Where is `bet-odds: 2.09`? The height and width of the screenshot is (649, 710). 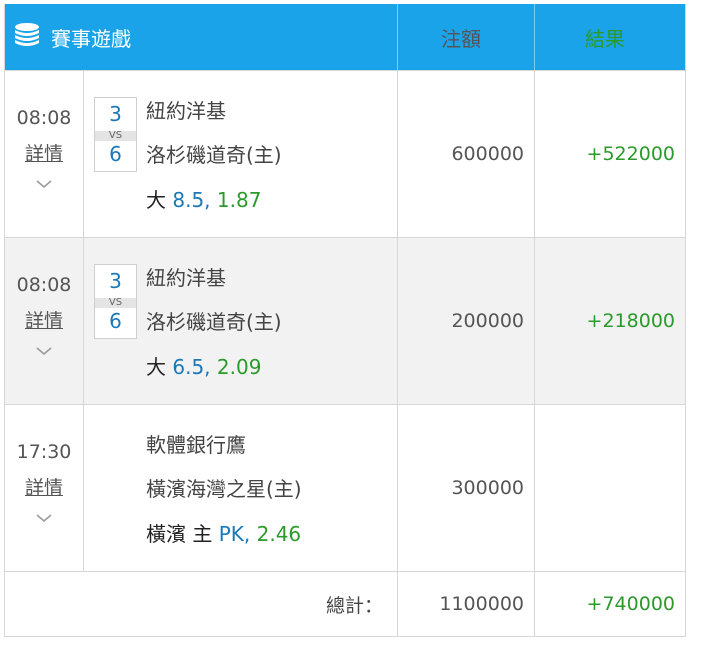 bet-odds: 2.09 is located at coordinates (236, 367).